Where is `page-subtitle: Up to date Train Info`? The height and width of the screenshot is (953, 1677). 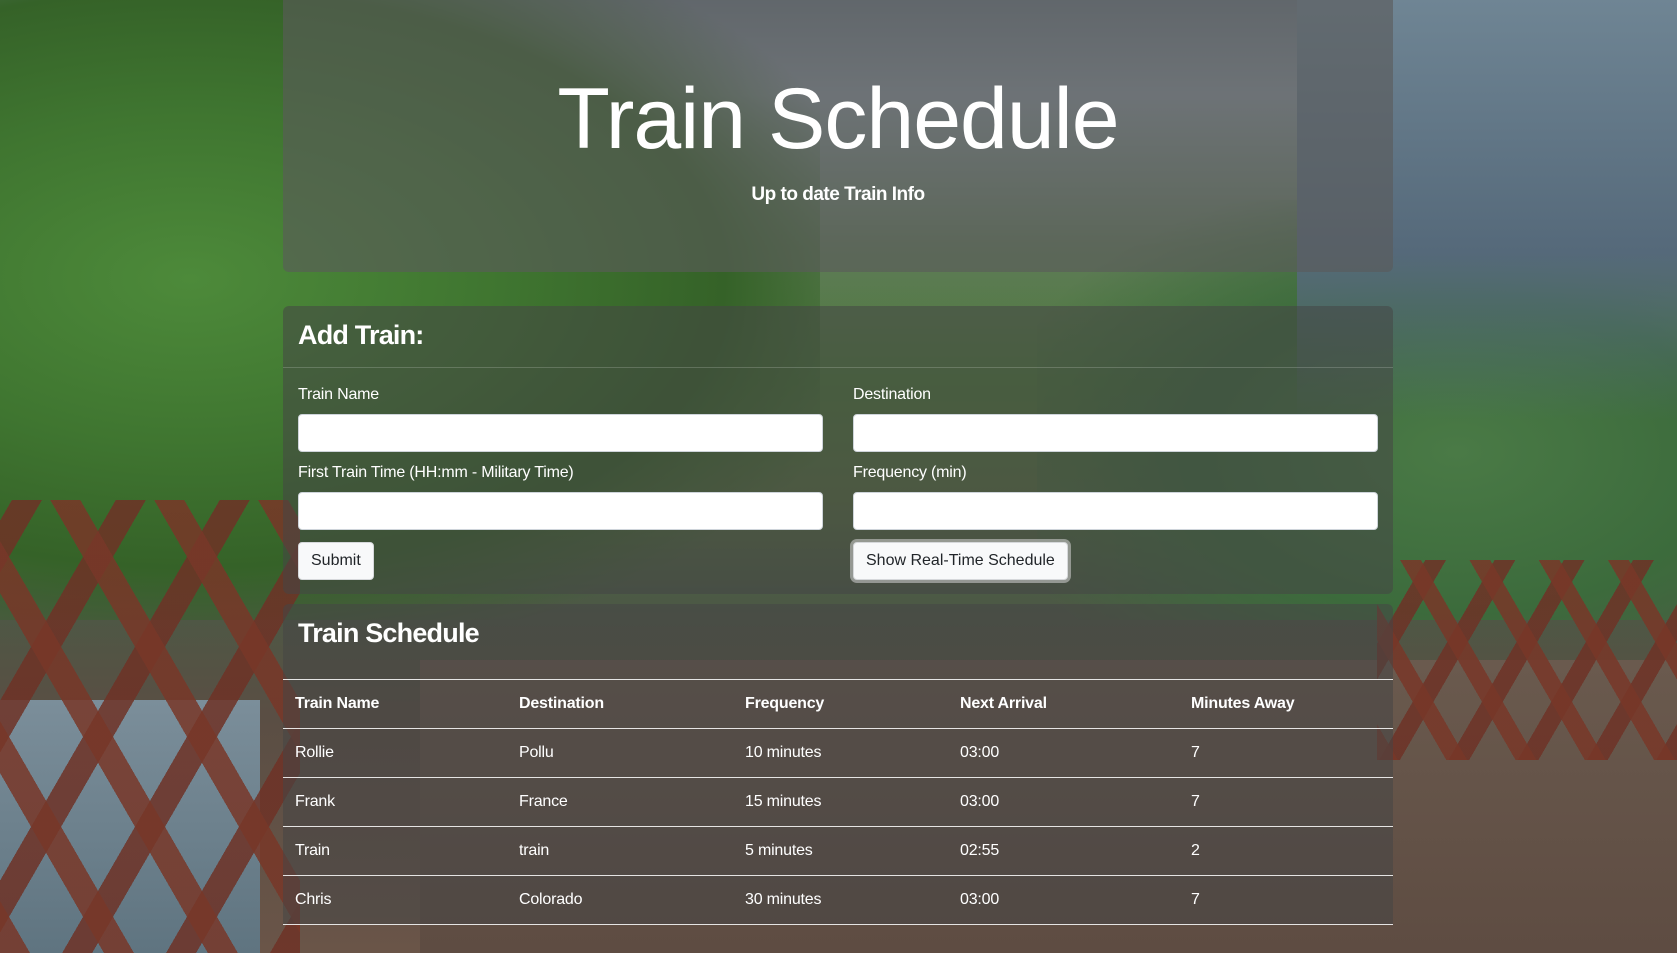
page-subtitle: Up to date Train Info is located at coordinates (838, 194).